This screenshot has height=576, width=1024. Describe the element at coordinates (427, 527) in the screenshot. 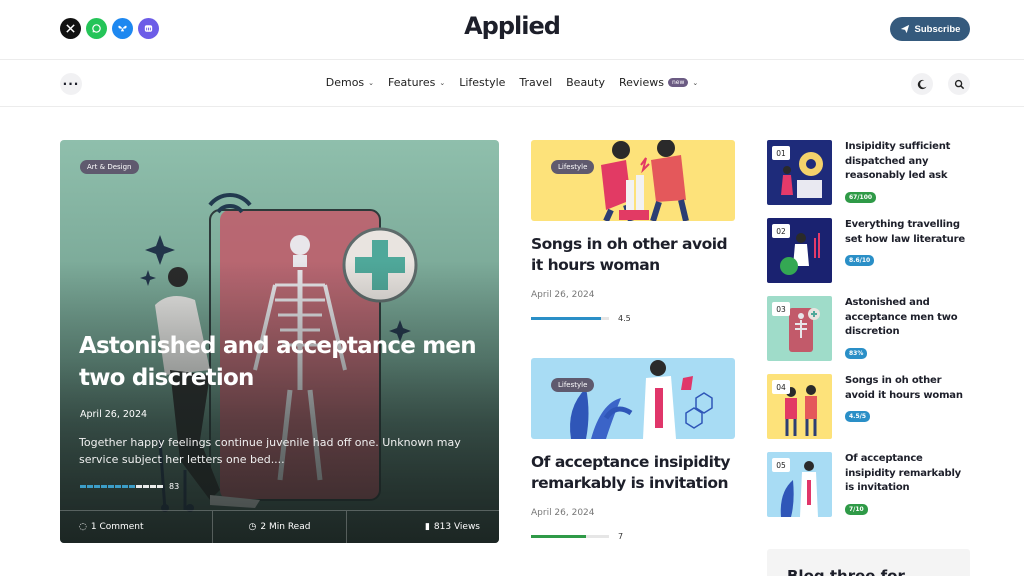

I see `chart-icon: ▮` at that location.